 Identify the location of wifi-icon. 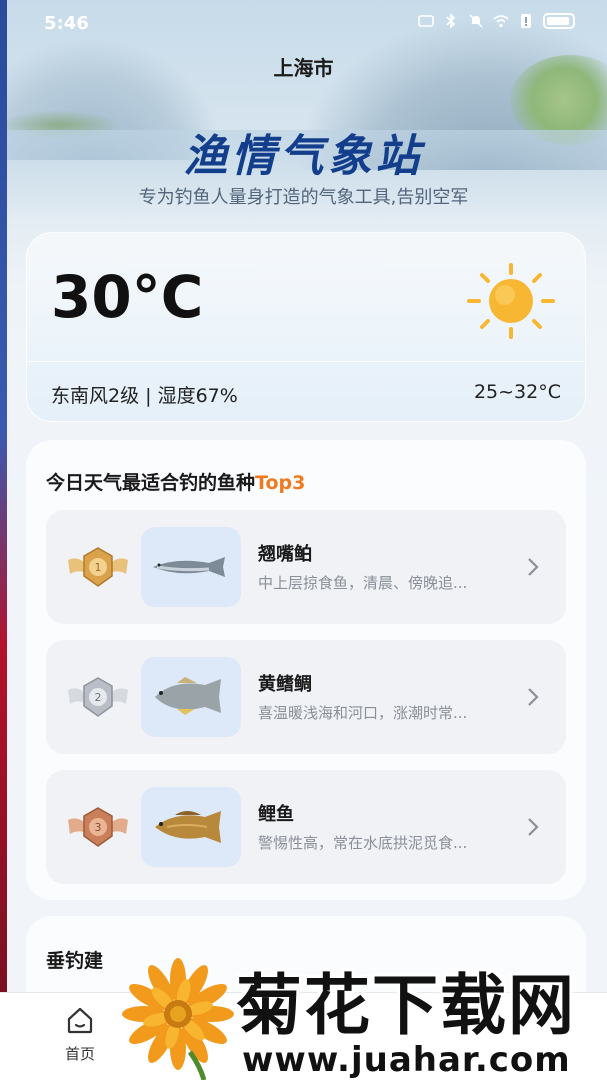
(501, 21).